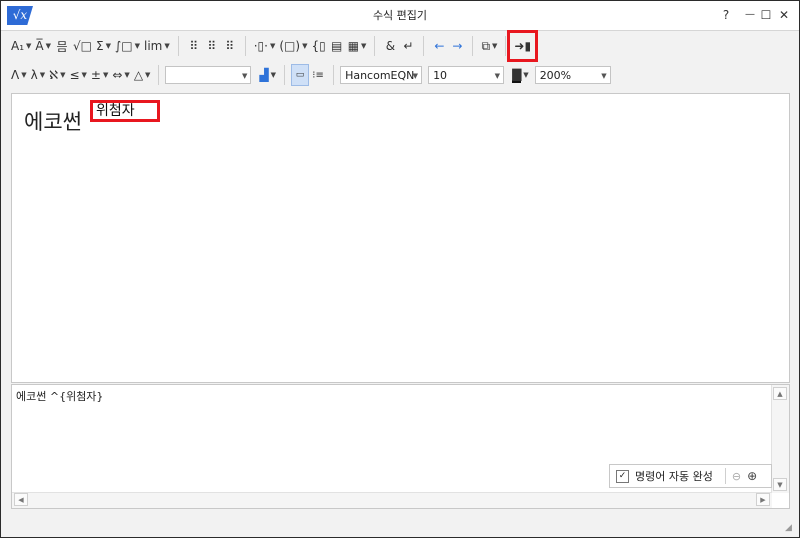 Image resolution: width=800 pixels, height=538 pixels. I want to click on limit-button: lim ▼, so click(157, 46).